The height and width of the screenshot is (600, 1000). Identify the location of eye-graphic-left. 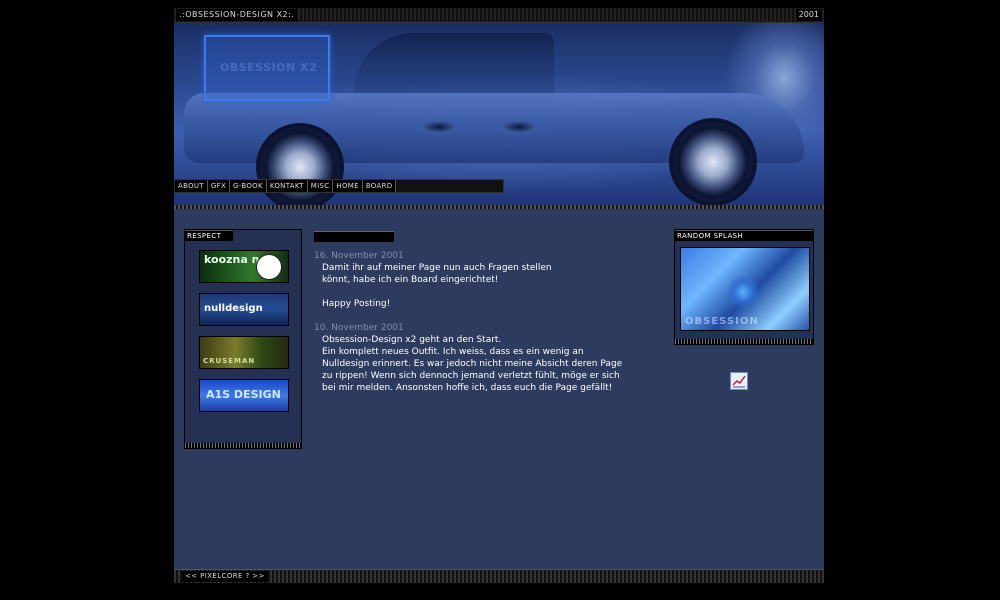
(439, 127).